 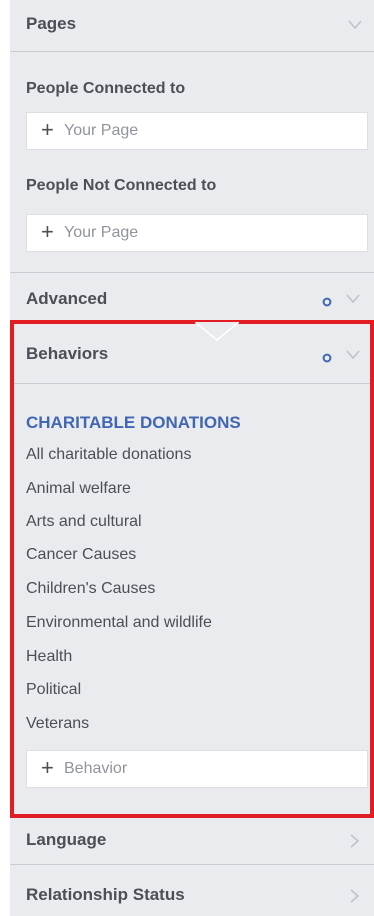 I want to click on advanced-section-header: Advanced, so click(x=192, y=298).